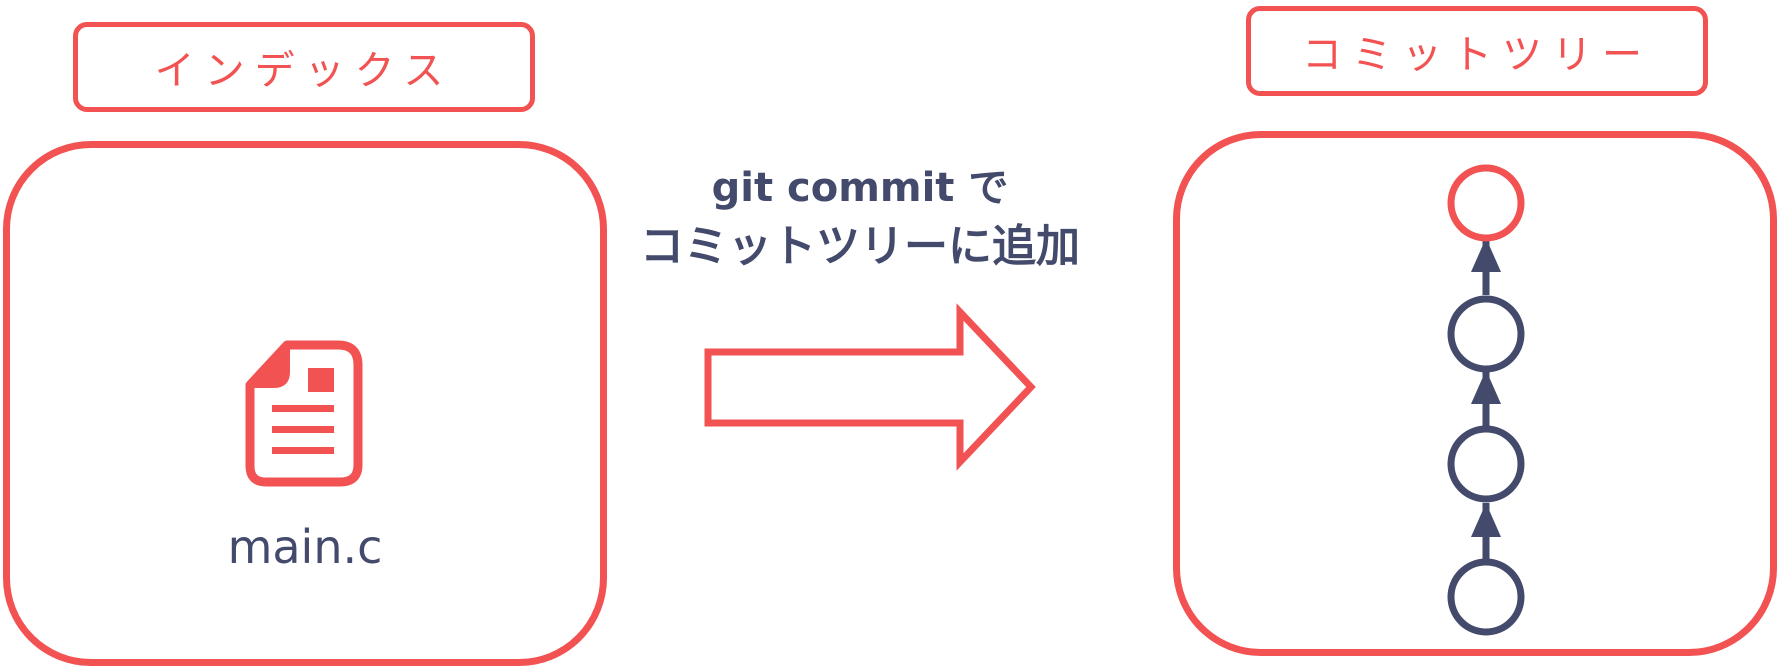 The image size is (1780, 668). I want to click on command-caption: git commit で, so click(860, 188).